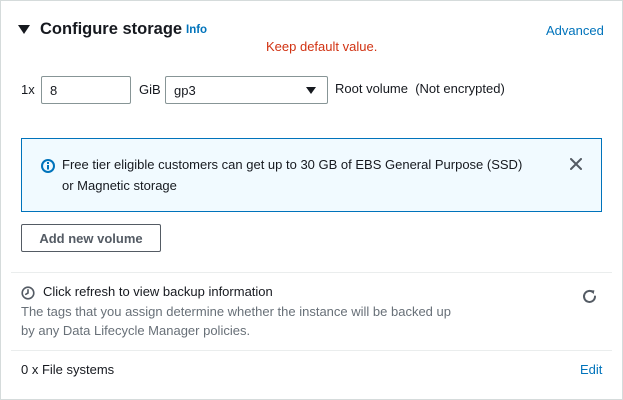 This screenshot has width=623, height=400. What do you see at coordinates (91, 238) in the screenshot?
I see `add-new-volume-button: Add new volume` at bounding box center [91, 238].